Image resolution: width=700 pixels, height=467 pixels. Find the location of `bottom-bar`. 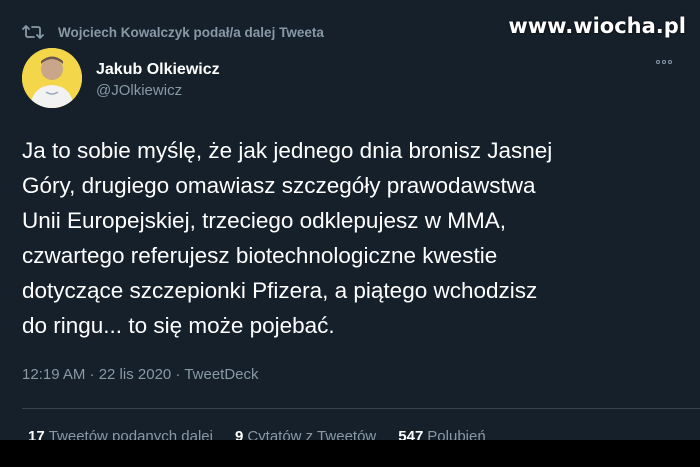

bottom-bar is located at coordinates (350, 453).